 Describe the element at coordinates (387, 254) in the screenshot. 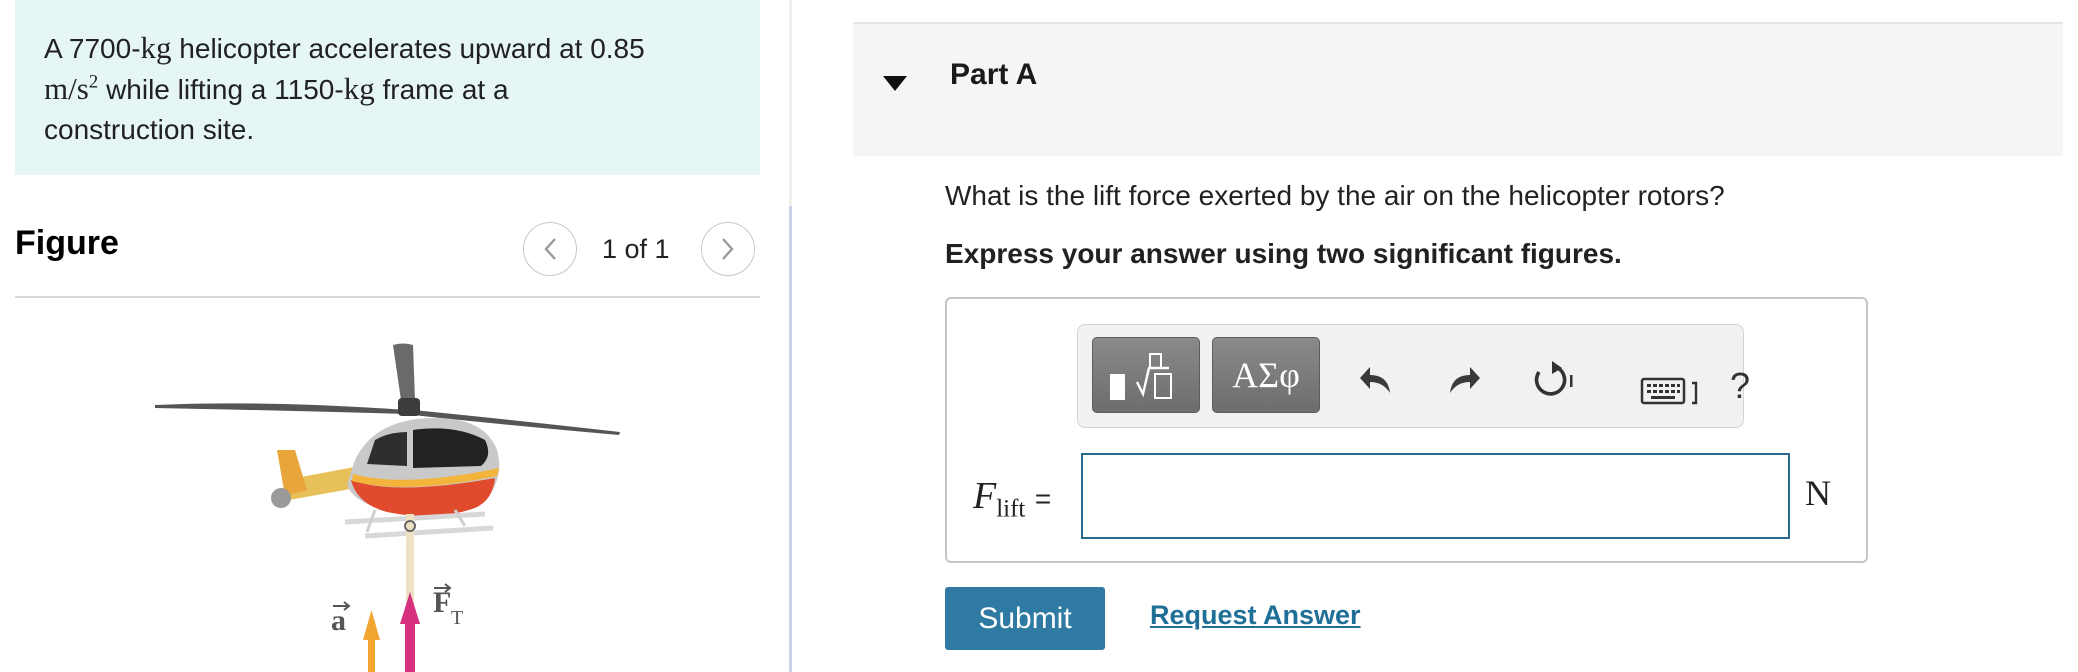

I see `figure-header: Figure 1 of 1` at that location.